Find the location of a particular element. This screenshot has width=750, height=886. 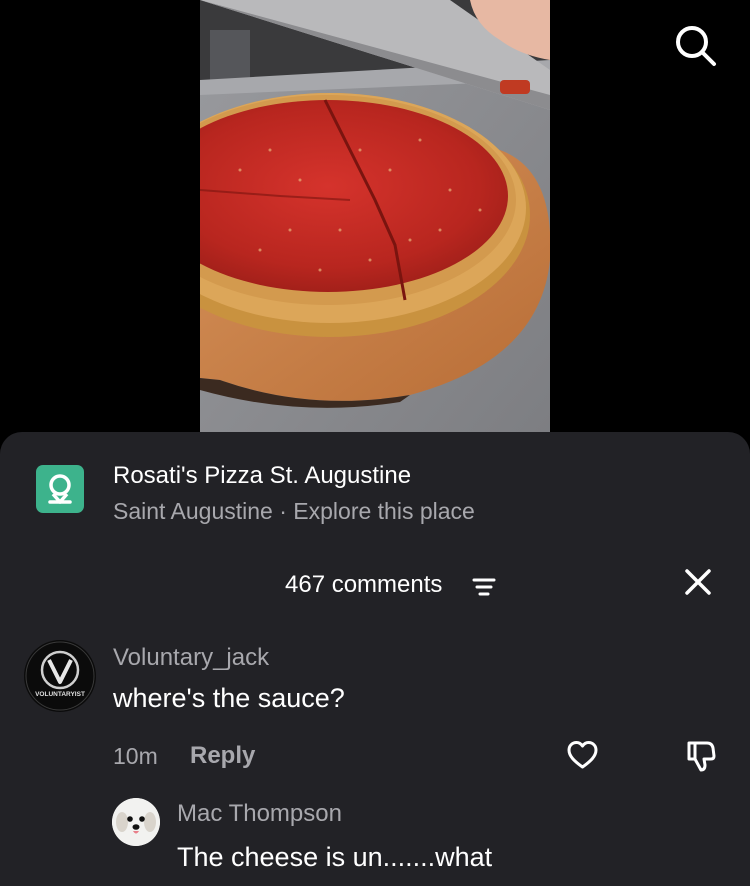

comments-count: 467 comments is located at coordinates (364, 584).